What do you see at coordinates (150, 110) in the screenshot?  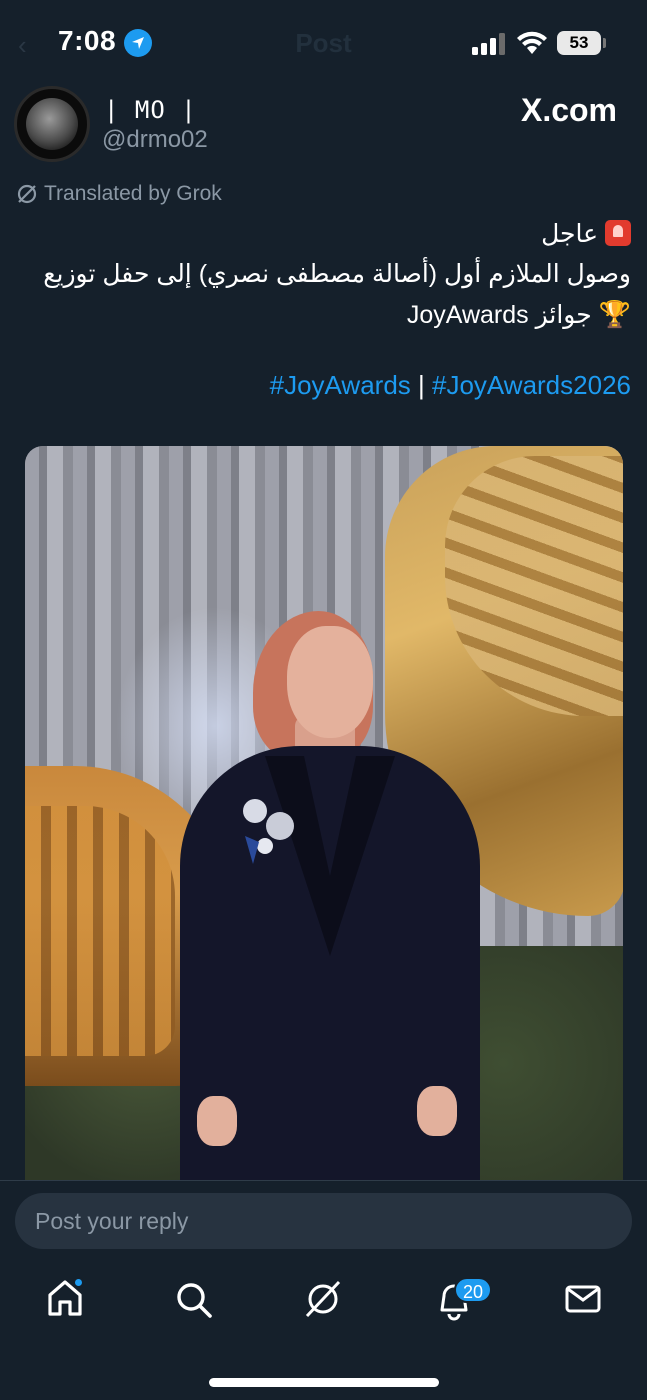 I see `author-name: | MO |` at bounding box center [150, 110].